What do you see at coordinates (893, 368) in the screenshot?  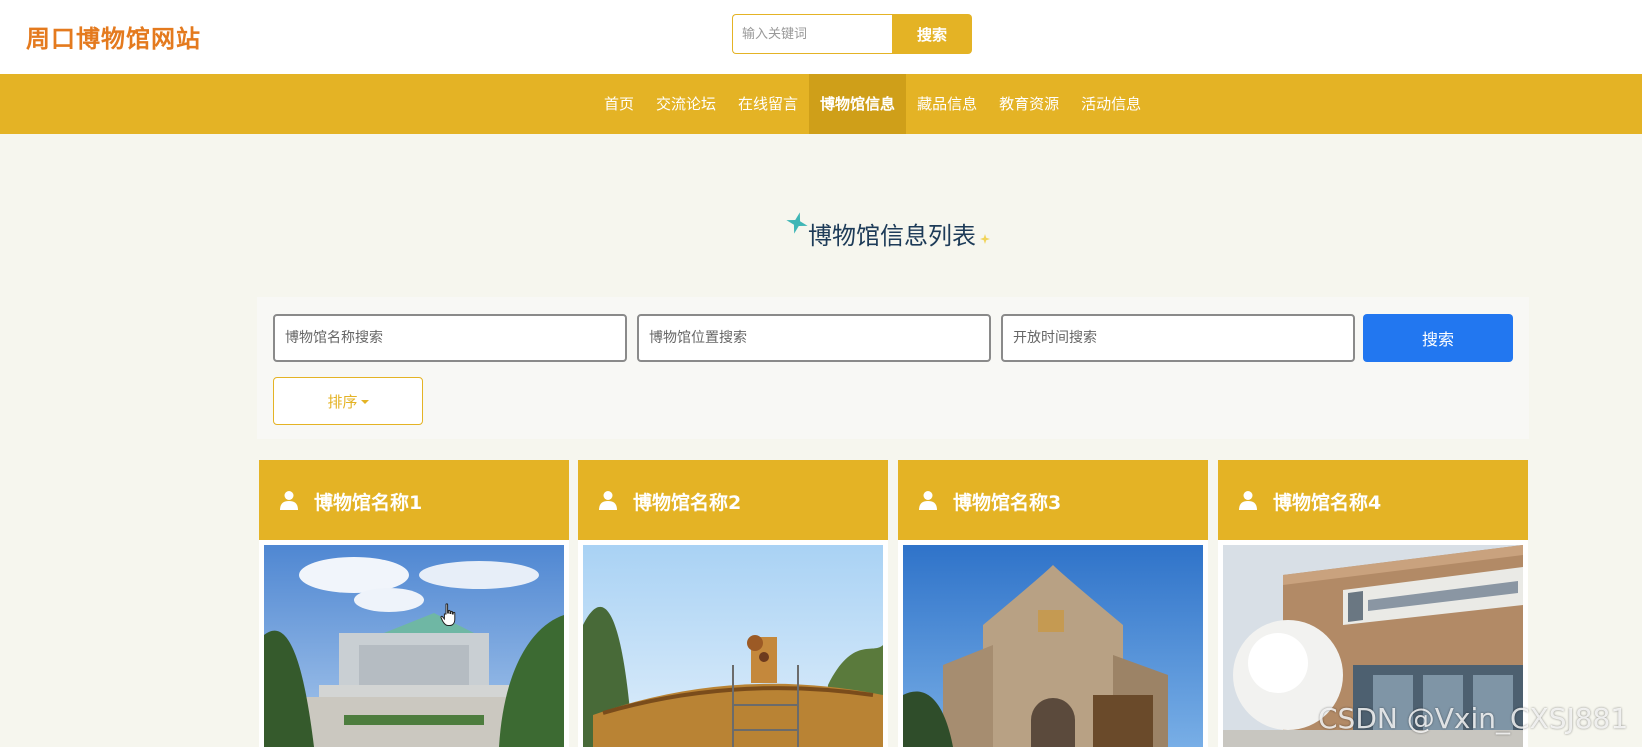 I see `filter-panel: 搜索 排序` at bounding box center [893, 368].